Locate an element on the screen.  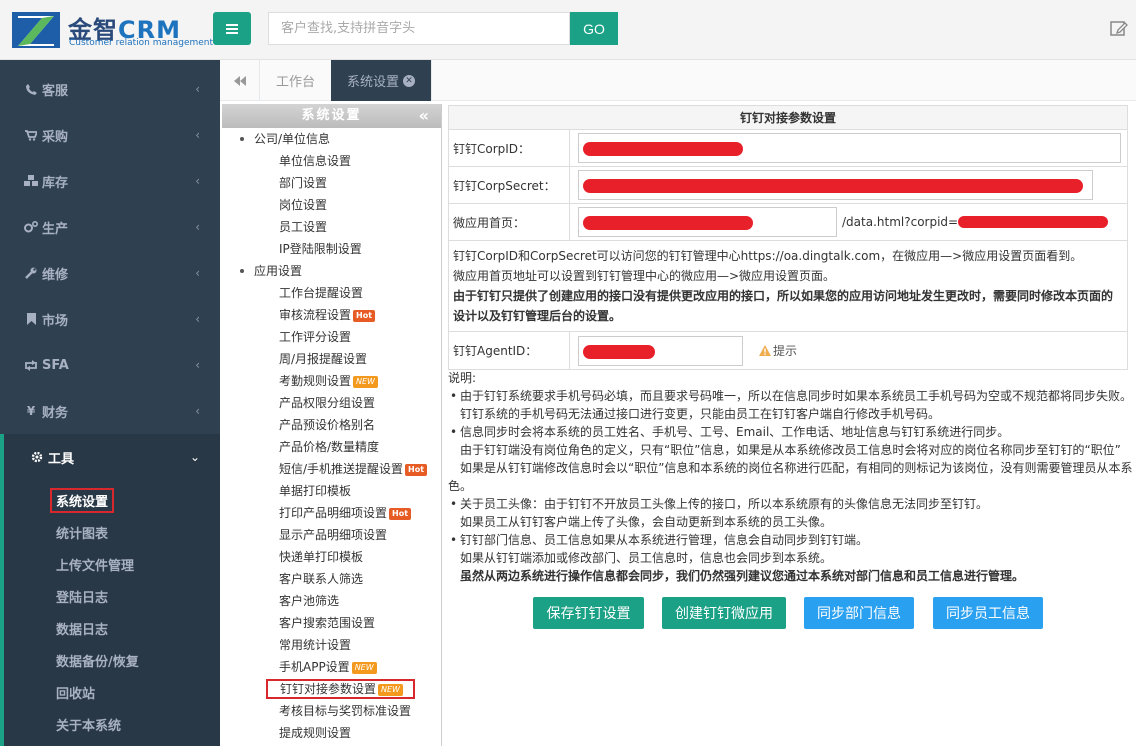
sidebar-subitem-data-log: 数据日志 is located at coordinates (112, 628).